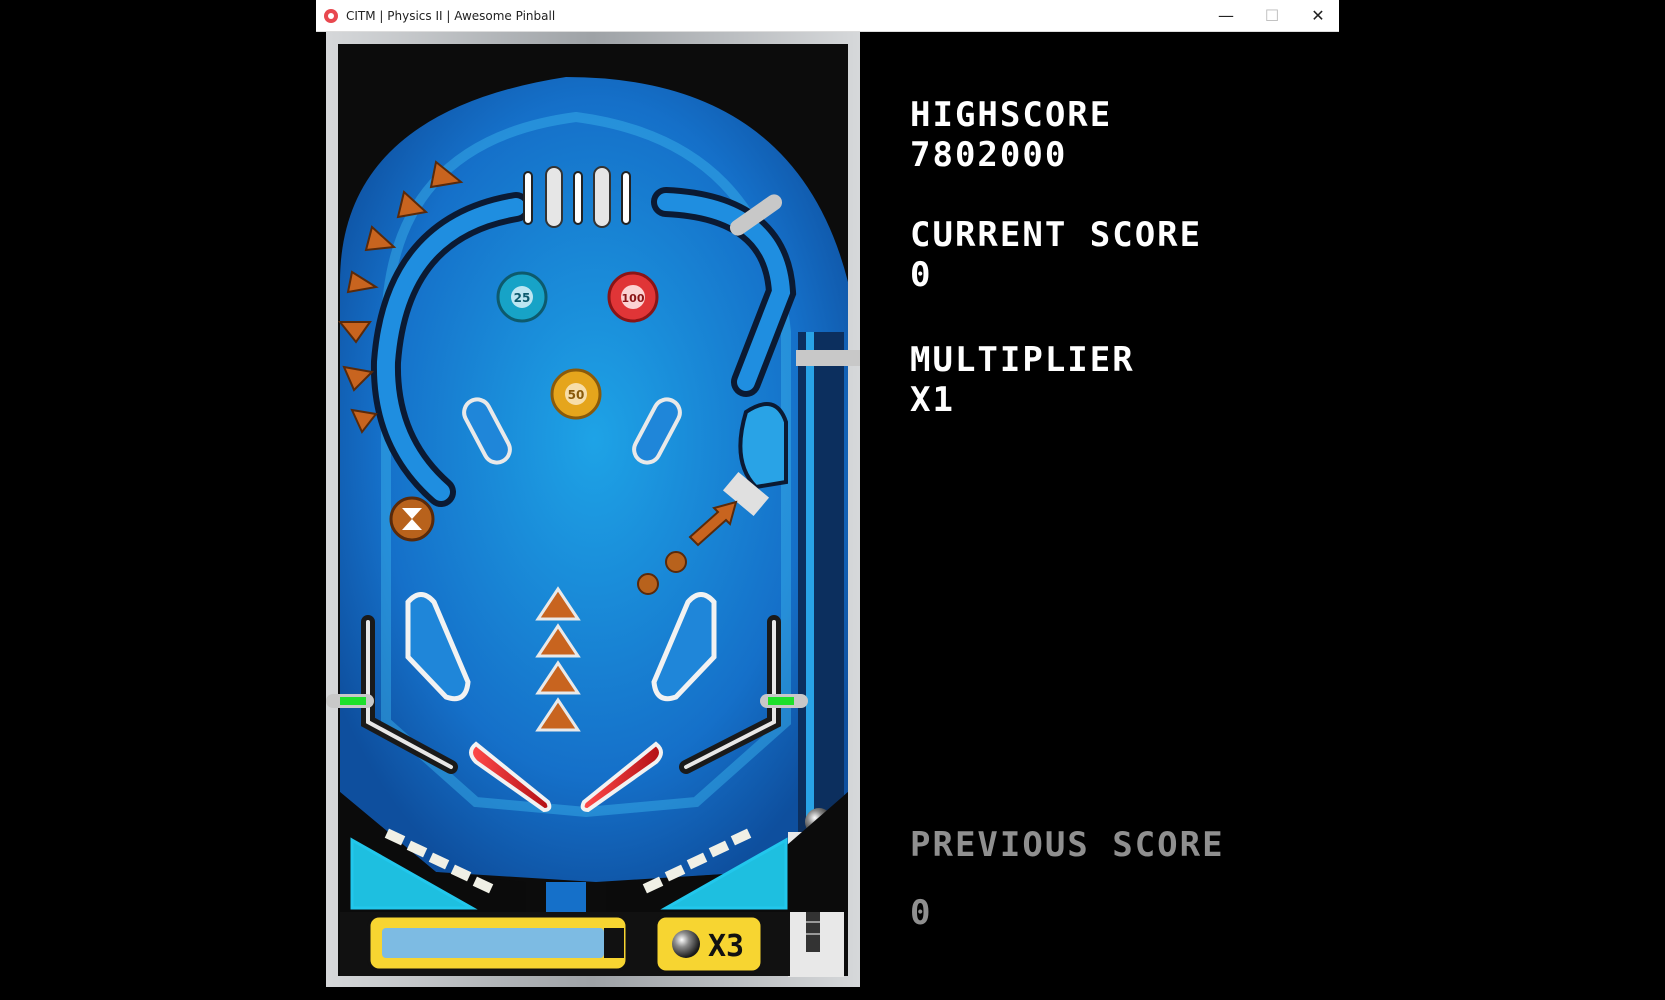 The height and width of the screenshot is (1000, 1665). Describe the element at coordinates (331, 15) in the screenshot. I see `app-icon` at that location.